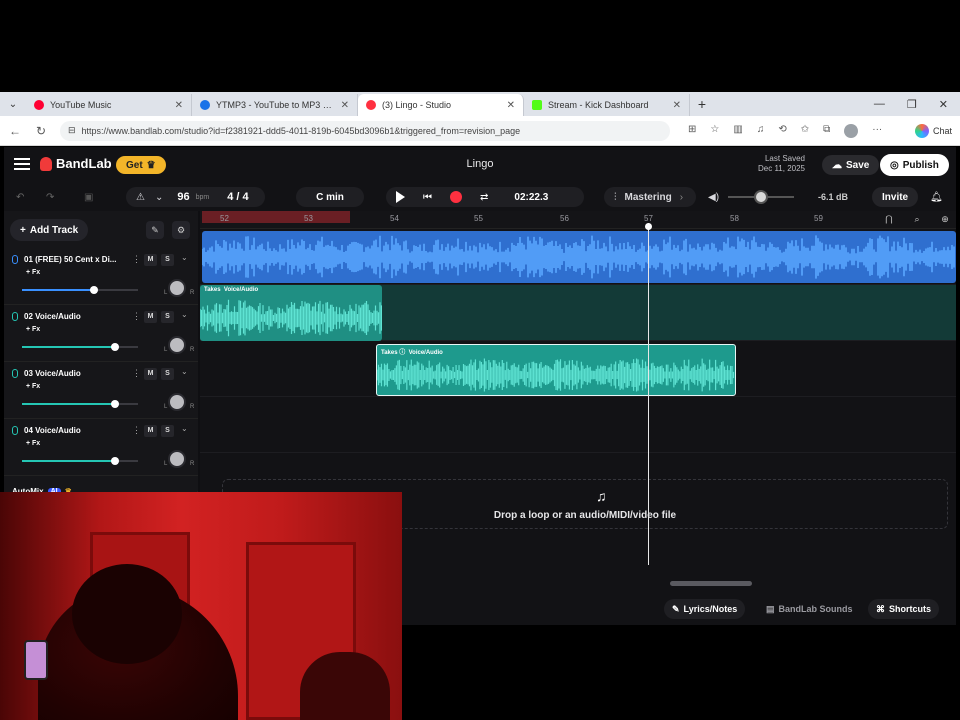 This screenshot has width=960, height=720. I want to click on track-lane: Takes ⓘ Voice/Audio, so click(578, 369).